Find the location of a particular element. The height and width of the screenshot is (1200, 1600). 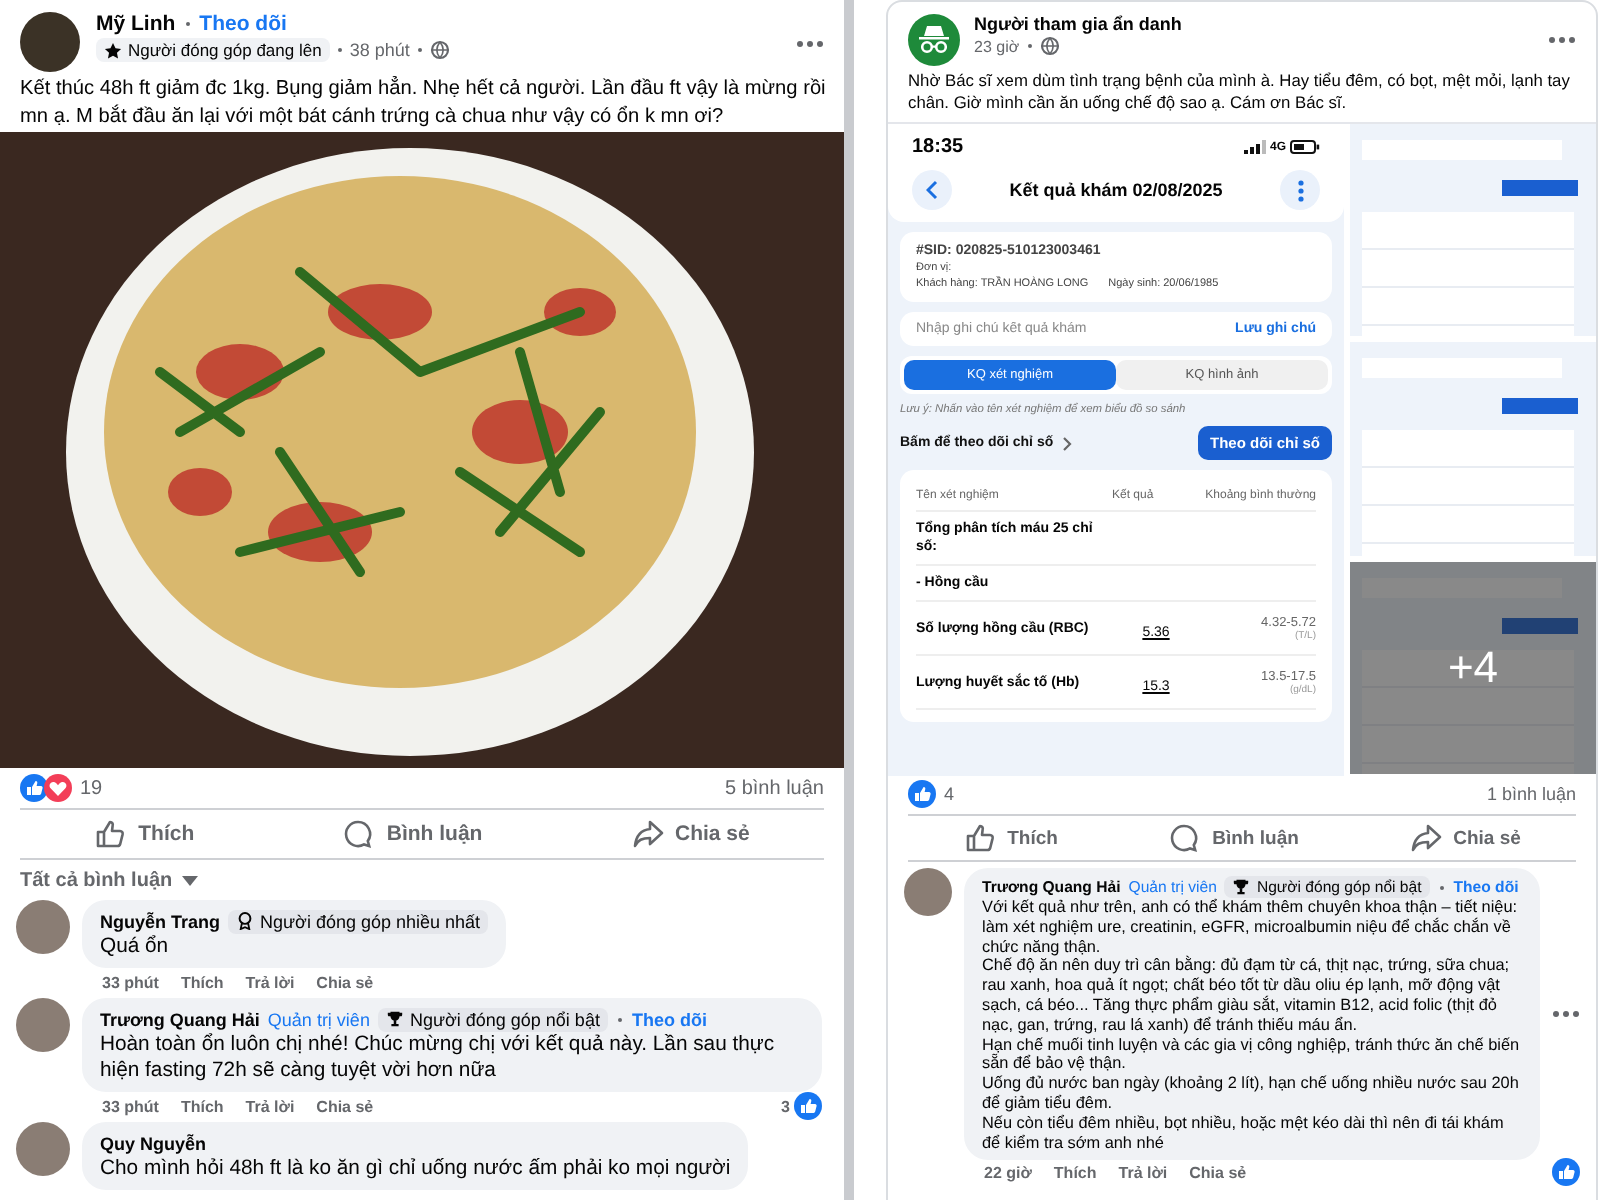

comment-text: Cho mình hỏi 48h ft là ko ăn gì chỉ uống nước ấm phải ko mọi người is located at coordinates (415, 1169).